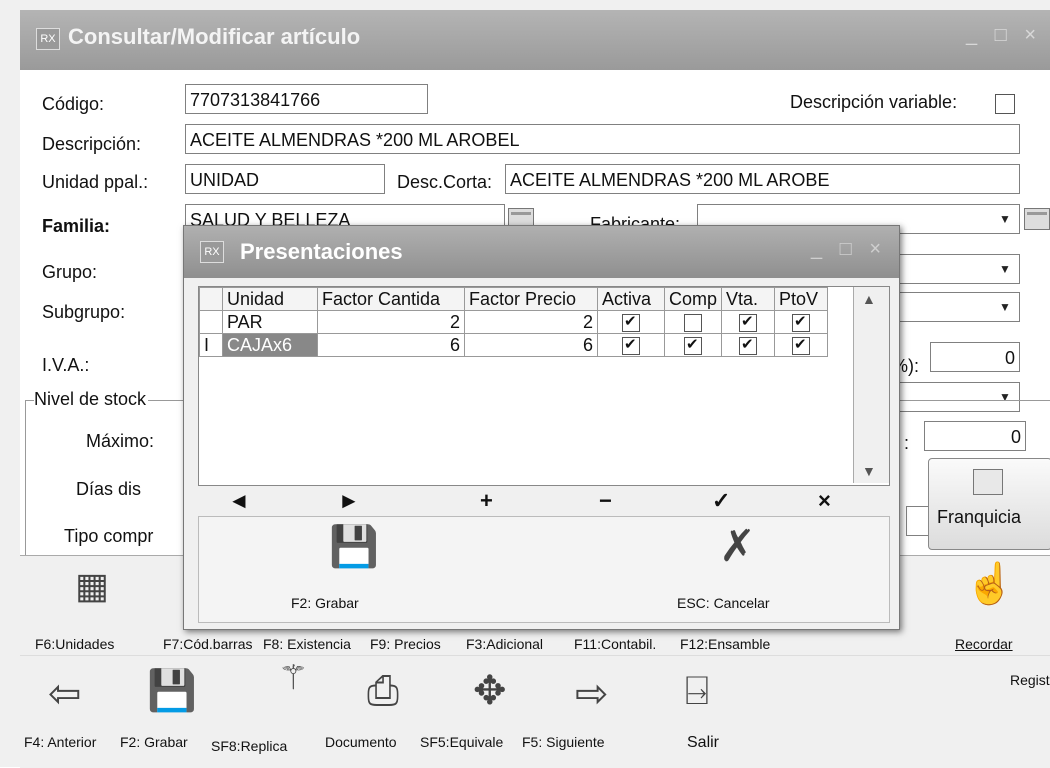 The image size is (1050, 768). What do you see at coordinates (541, 252) in the screenshot?
I see `dialog-title-bar: RX Presentaciones _ □ ×` at bounding box center [541, 252].